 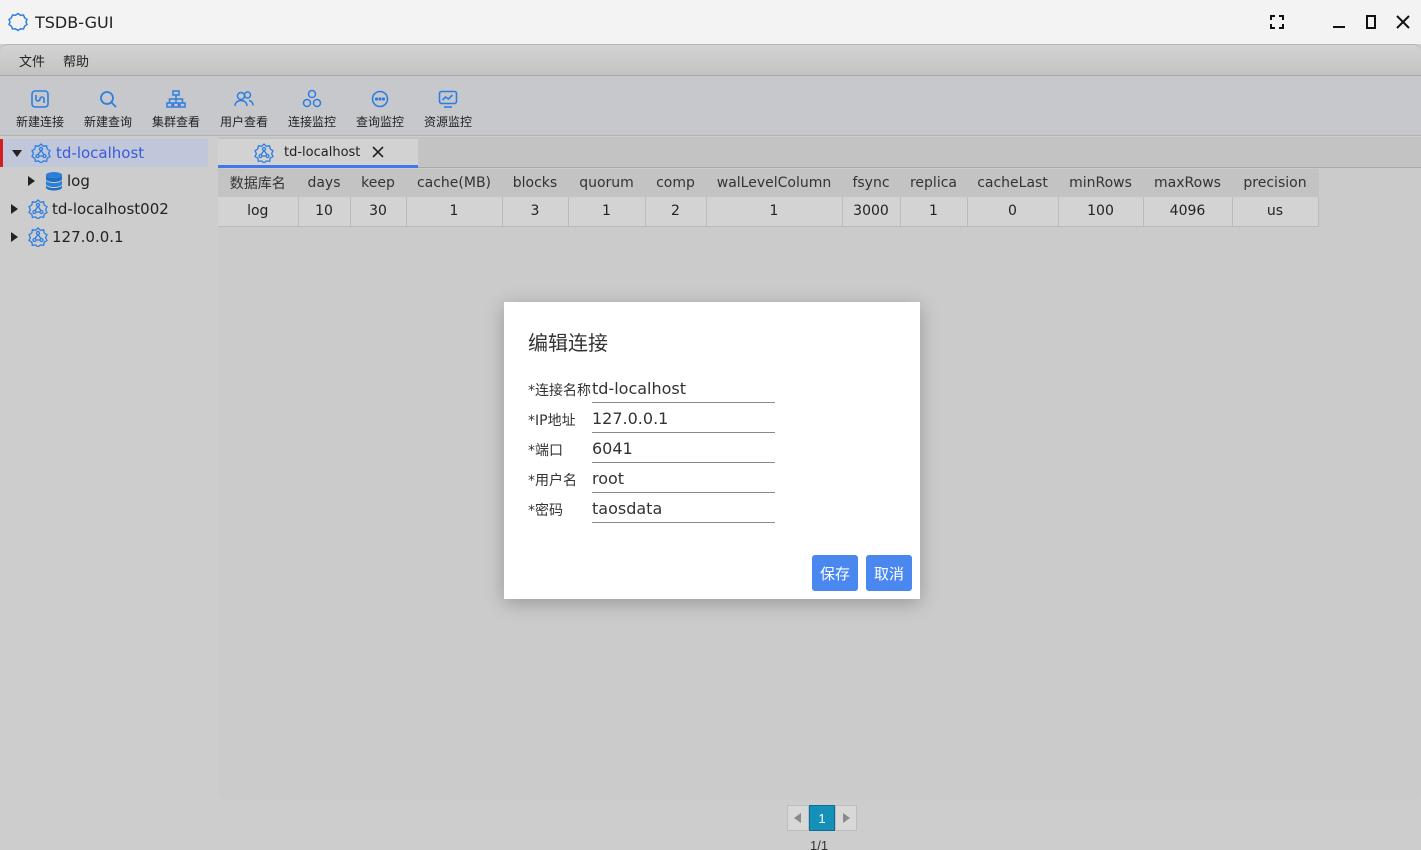 I want to click on table-cell: 30, so click(x=378, y=212).